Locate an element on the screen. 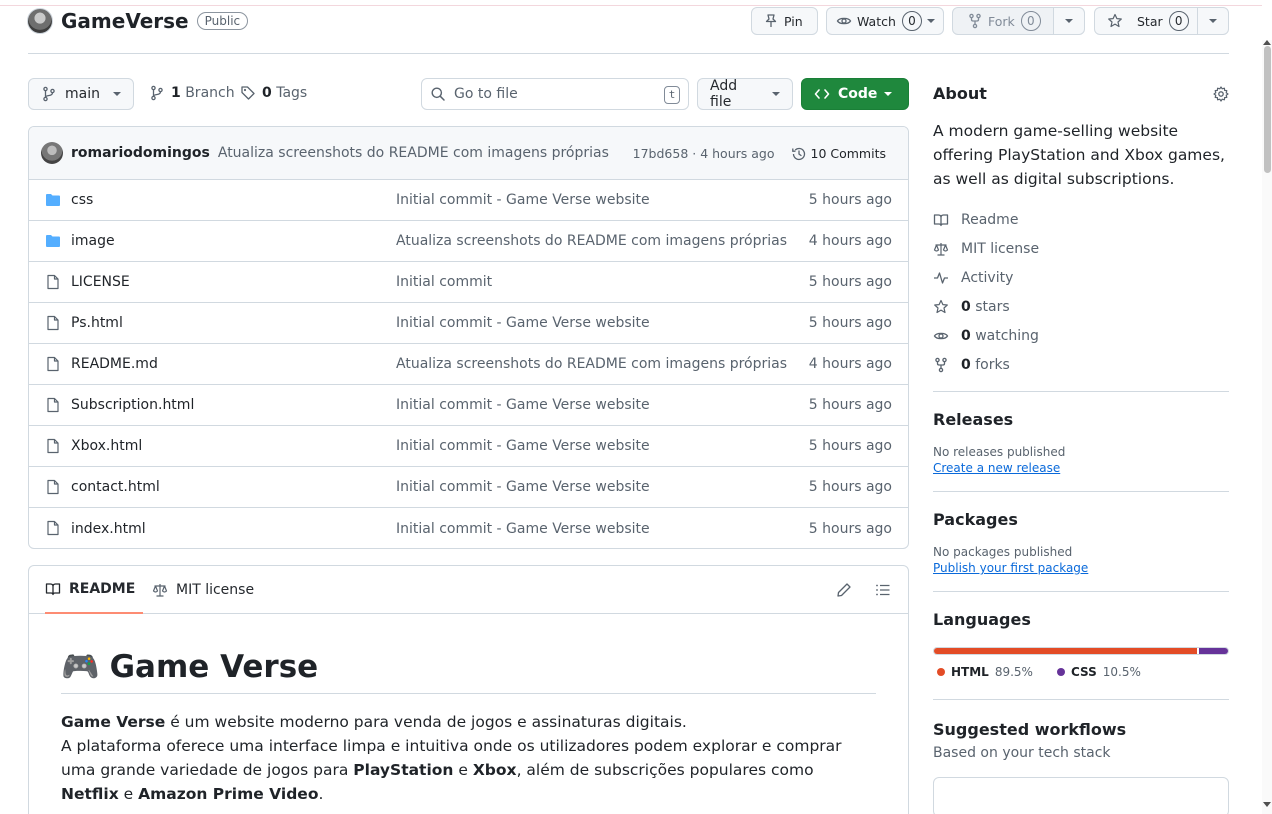 The width and height of the screenshot is (1272, 814). commit-hash-time: 17bd658 · 4 hours ago is located at coordinates (704, 153).